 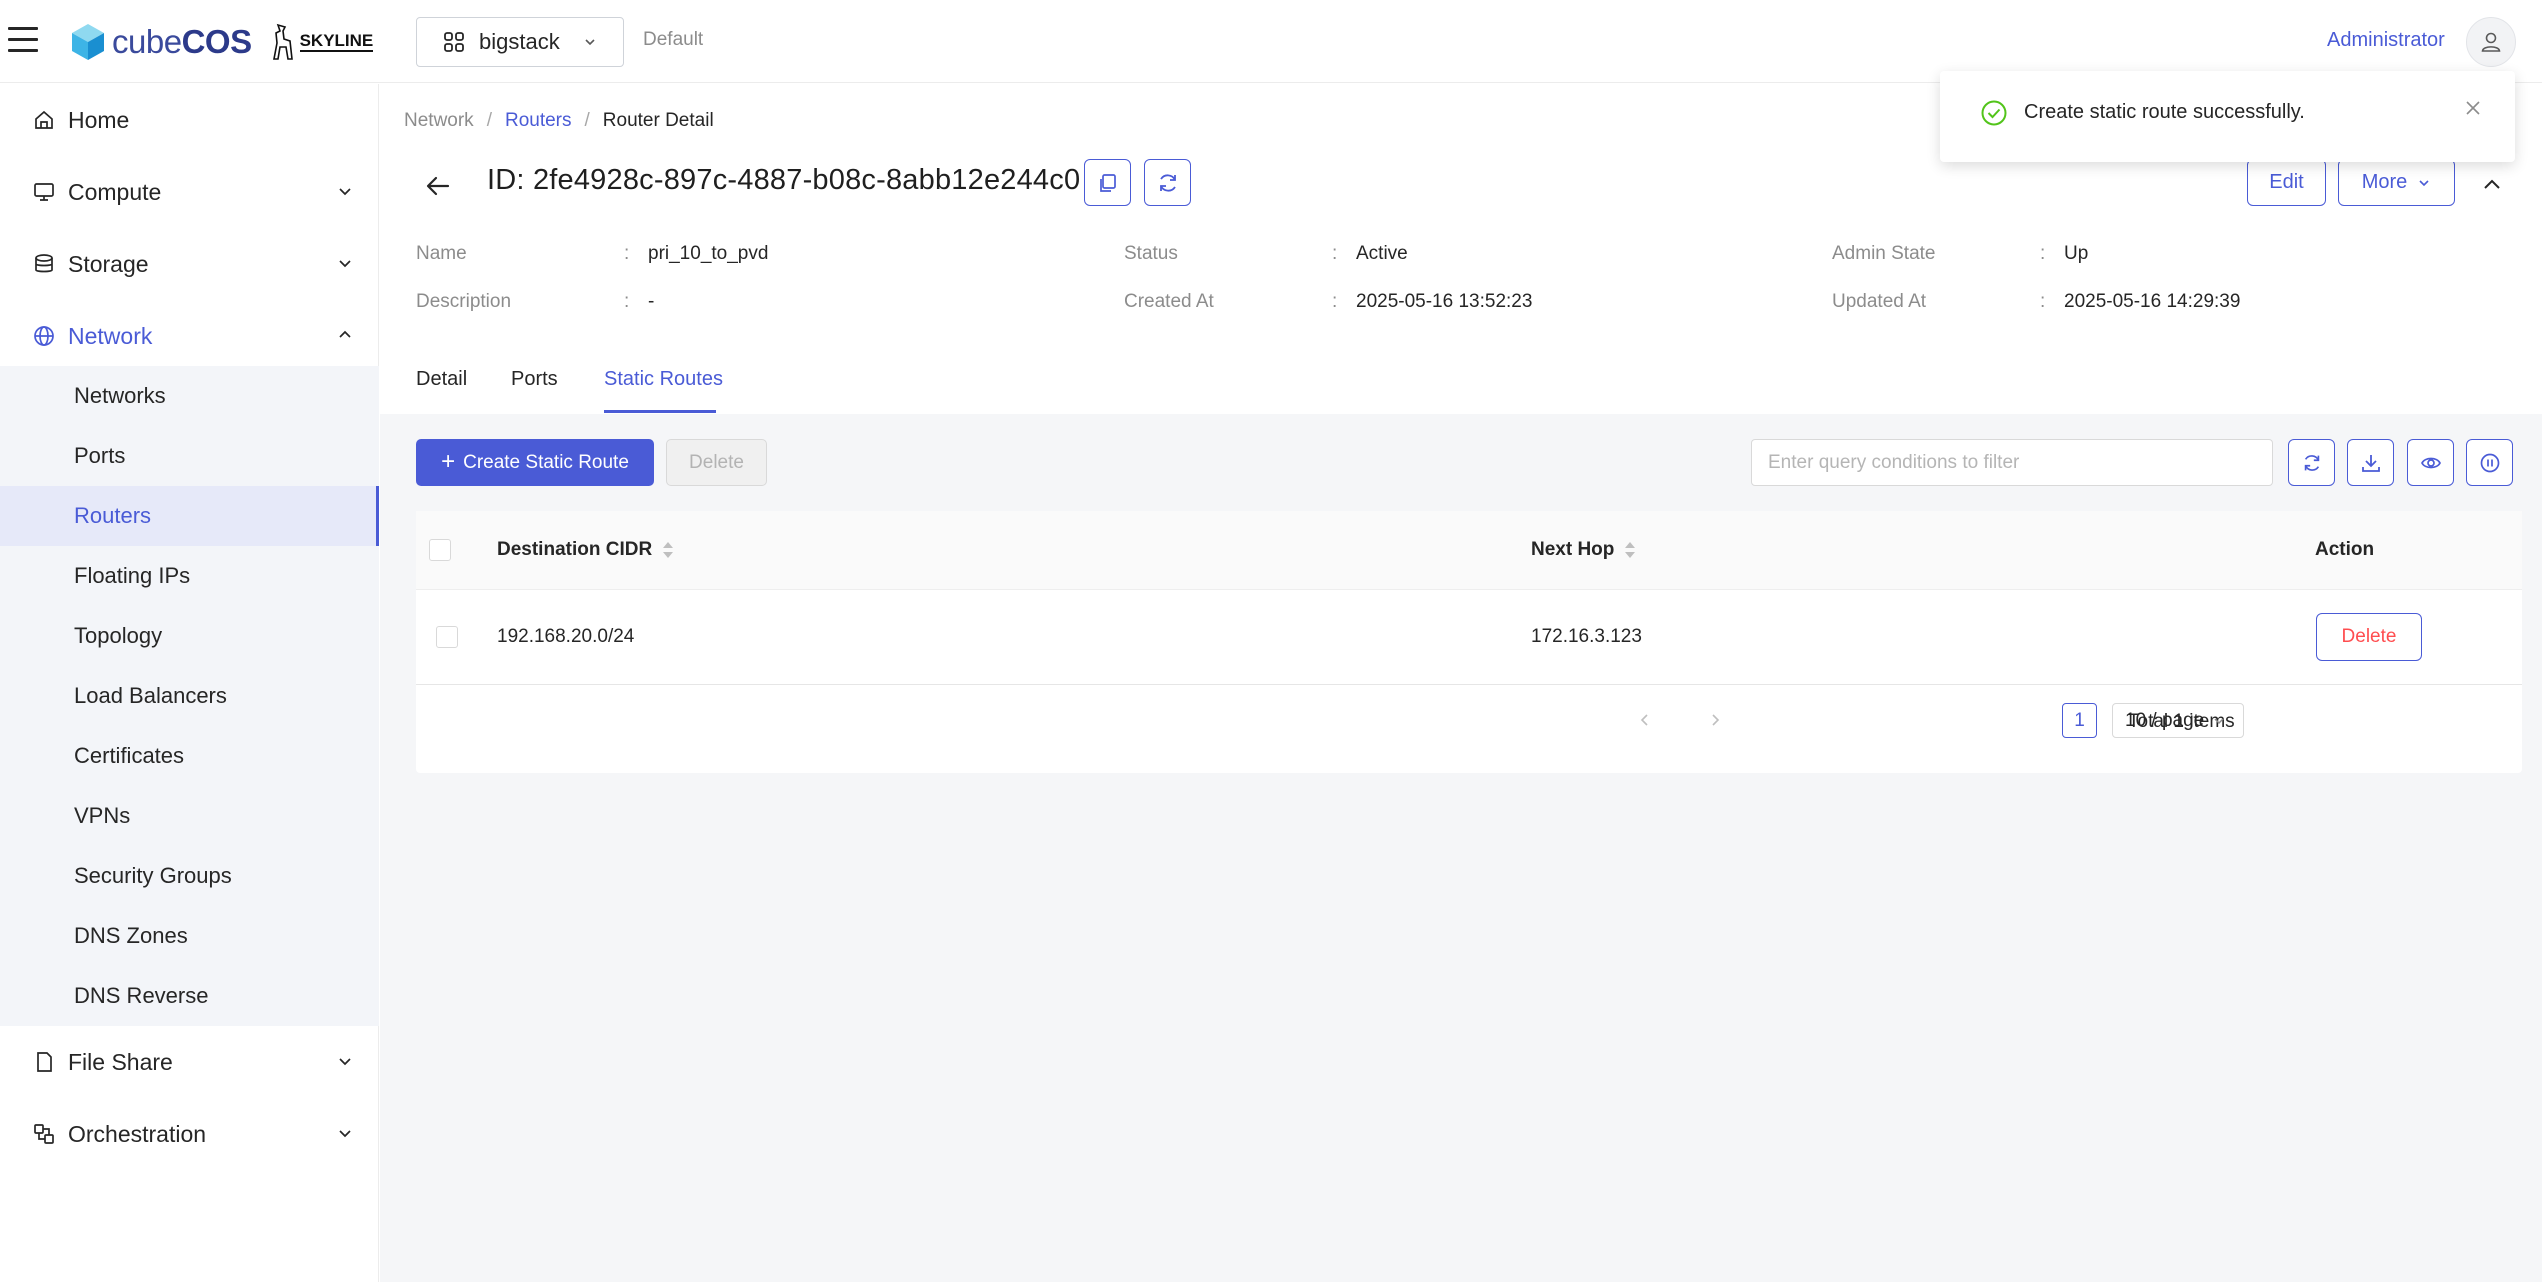 I want to click on copy-button, so click(x=1107, y=182).